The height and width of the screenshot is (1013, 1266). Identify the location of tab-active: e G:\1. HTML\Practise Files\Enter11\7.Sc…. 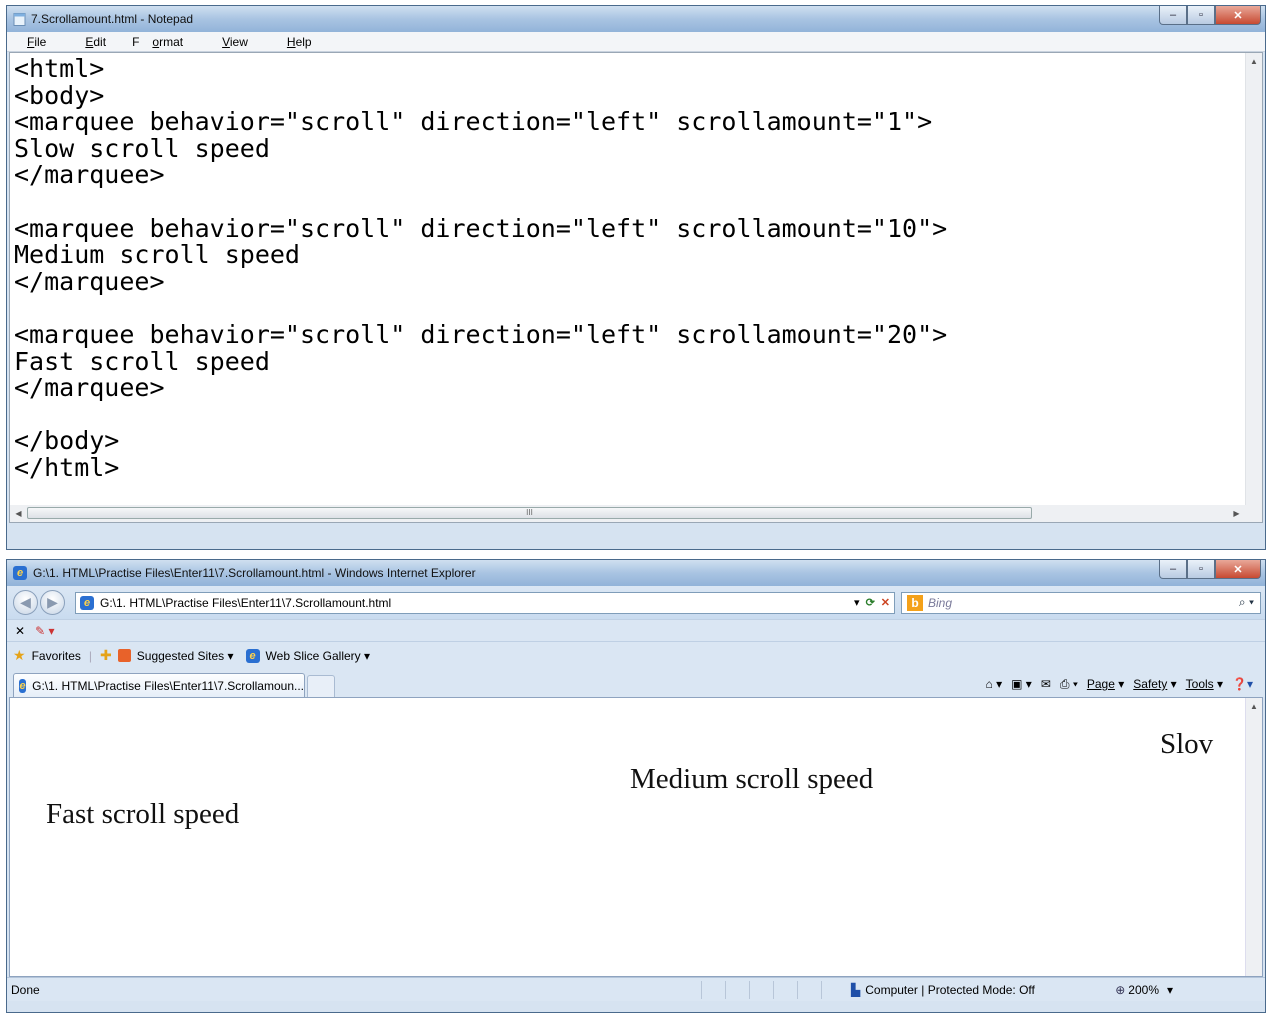
(159, 685).